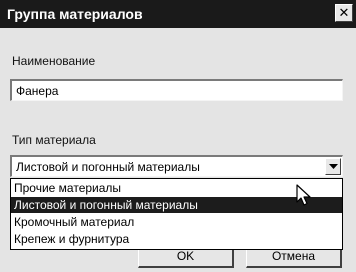  What do you see at coordinates (176, 90) in the screenshot?
I see `name-input: Фанера` at bounding box center [176, 90].